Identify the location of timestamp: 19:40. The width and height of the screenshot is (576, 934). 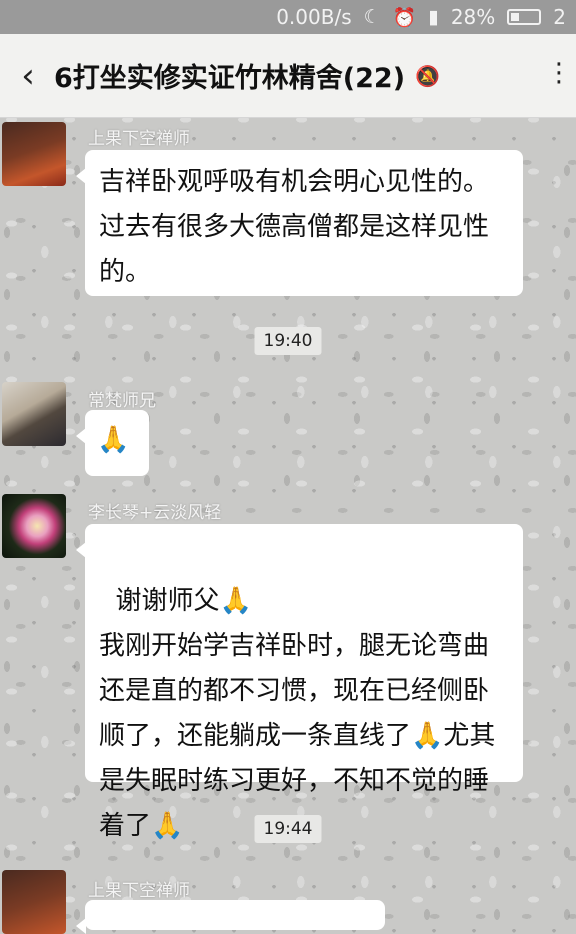
(288, 341).